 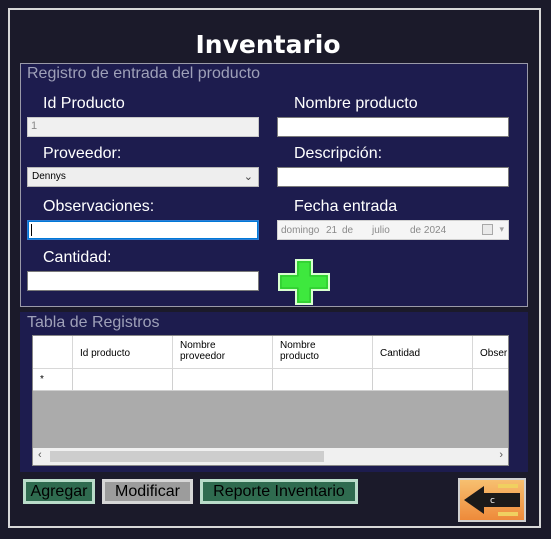 What do you see at coordinates (82, 153) in the screenshot?
I see `proveedor-label: Proveedor:` at bounding box center [82, 153].